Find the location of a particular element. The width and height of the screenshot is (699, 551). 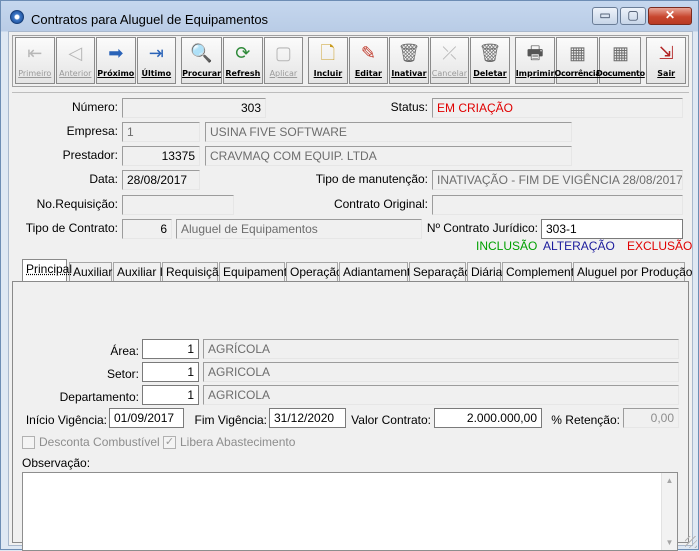

tab-separacao: Separação is located at coordinates (440, 271).